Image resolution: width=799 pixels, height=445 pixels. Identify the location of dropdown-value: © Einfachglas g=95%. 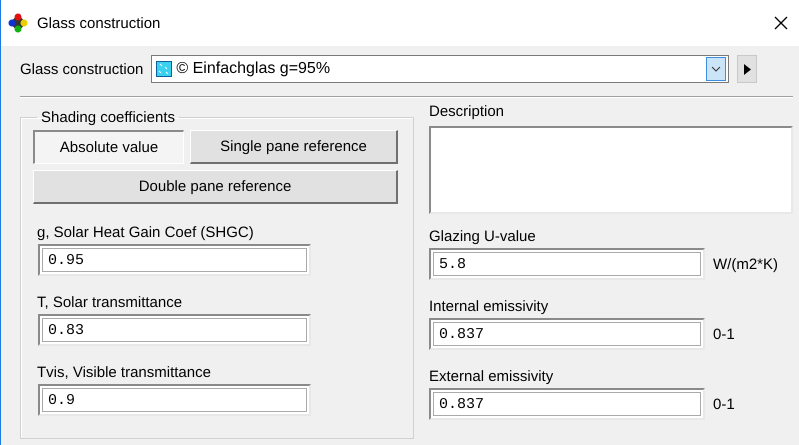
(254, 69).